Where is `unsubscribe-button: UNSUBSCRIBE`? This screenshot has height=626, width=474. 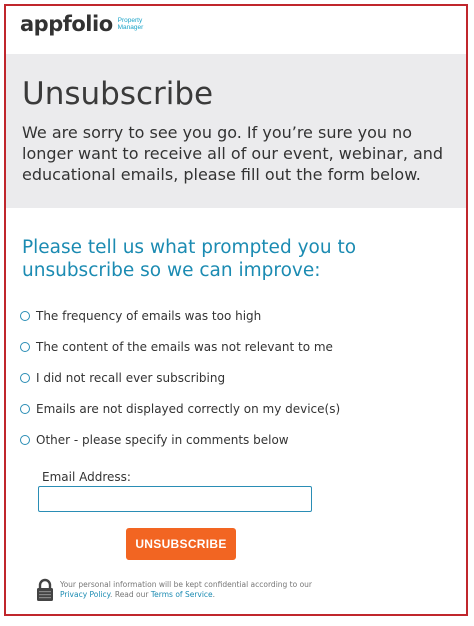 unsubscribe-button: UNSUBSCRIBE is located at coordinates (181, 544).